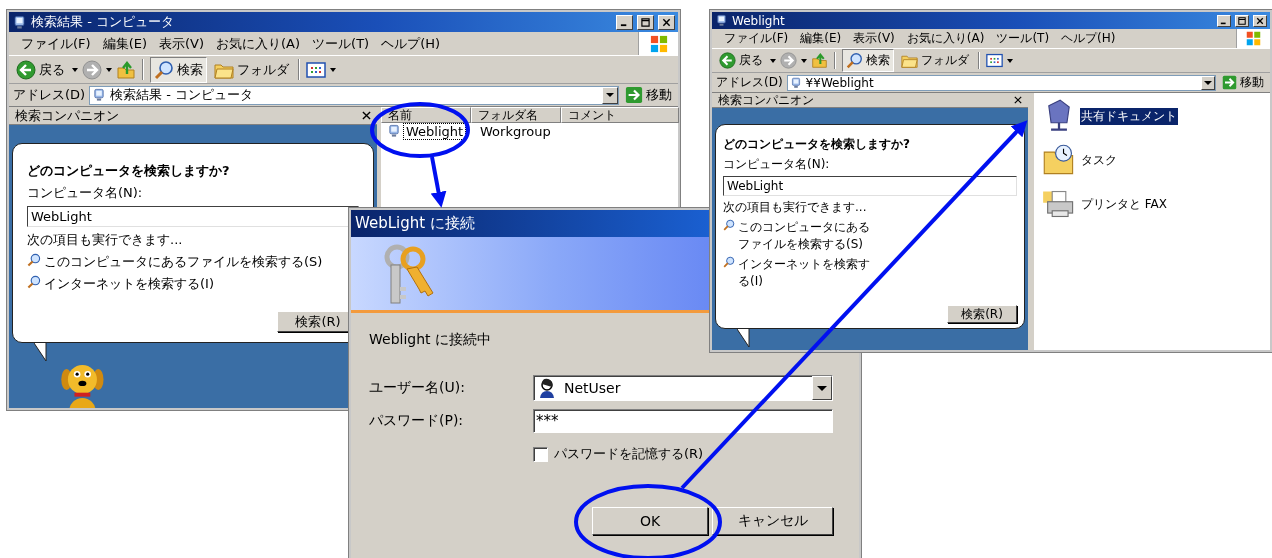 The width and height of the screenshot is (1272, 558). Describe the element at coordinates (515, 131) in the screenshot. I see `table-cell-text: Workgroup` at that location.